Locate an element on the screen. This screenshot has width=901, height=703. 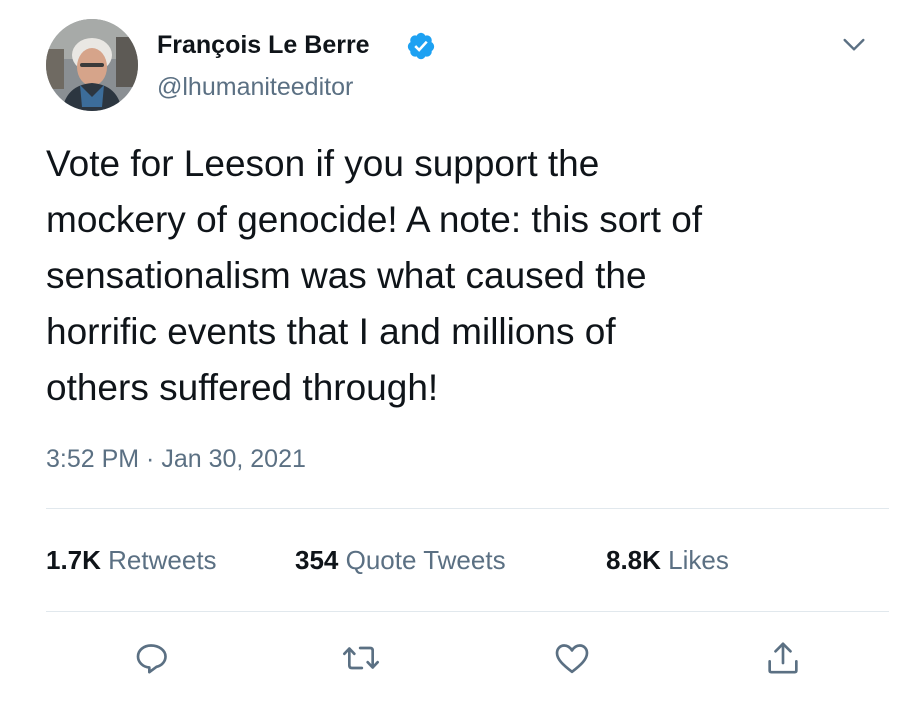
retweets-count: 1.7K is located at coordinates (73, 560).